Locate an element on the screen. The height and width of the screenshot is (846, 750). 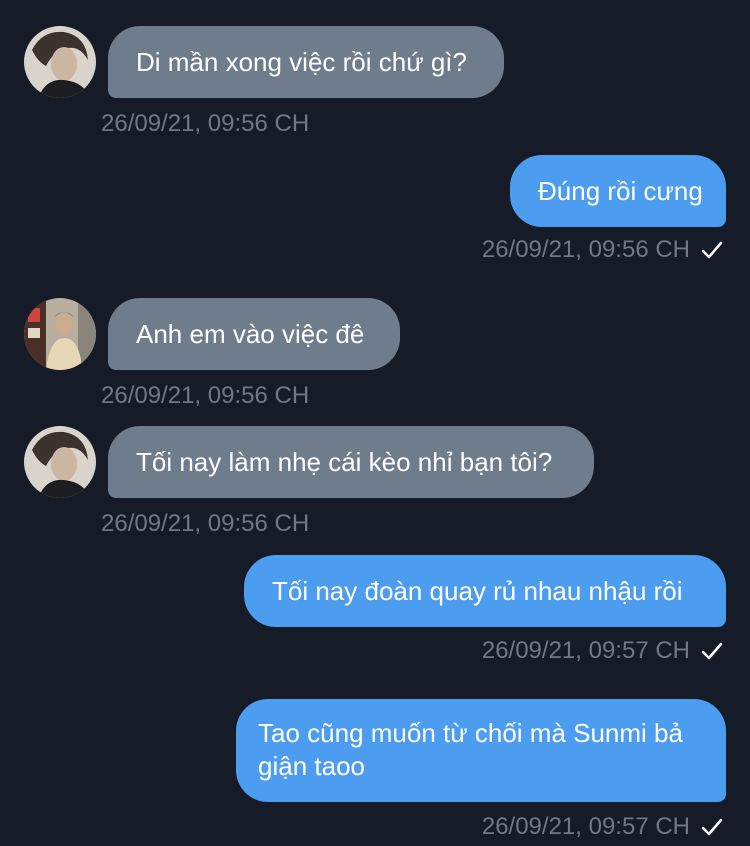
incoming-message-bubble: Anh em vào việc đê is located at coordinates (254, 334).